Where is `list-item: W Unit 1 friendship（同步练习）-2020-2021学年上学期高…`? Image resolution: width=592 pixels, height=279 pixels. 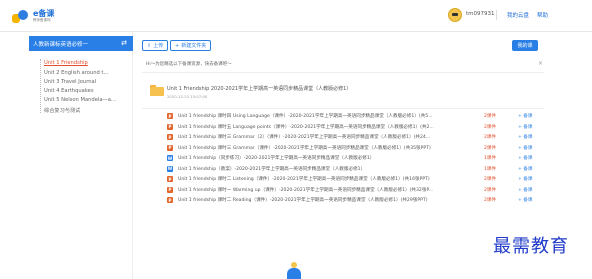
list-item: W Unit 1 friendship（同步练习）-2020-2021学年上学期高… is located at coordinates (344, 159).